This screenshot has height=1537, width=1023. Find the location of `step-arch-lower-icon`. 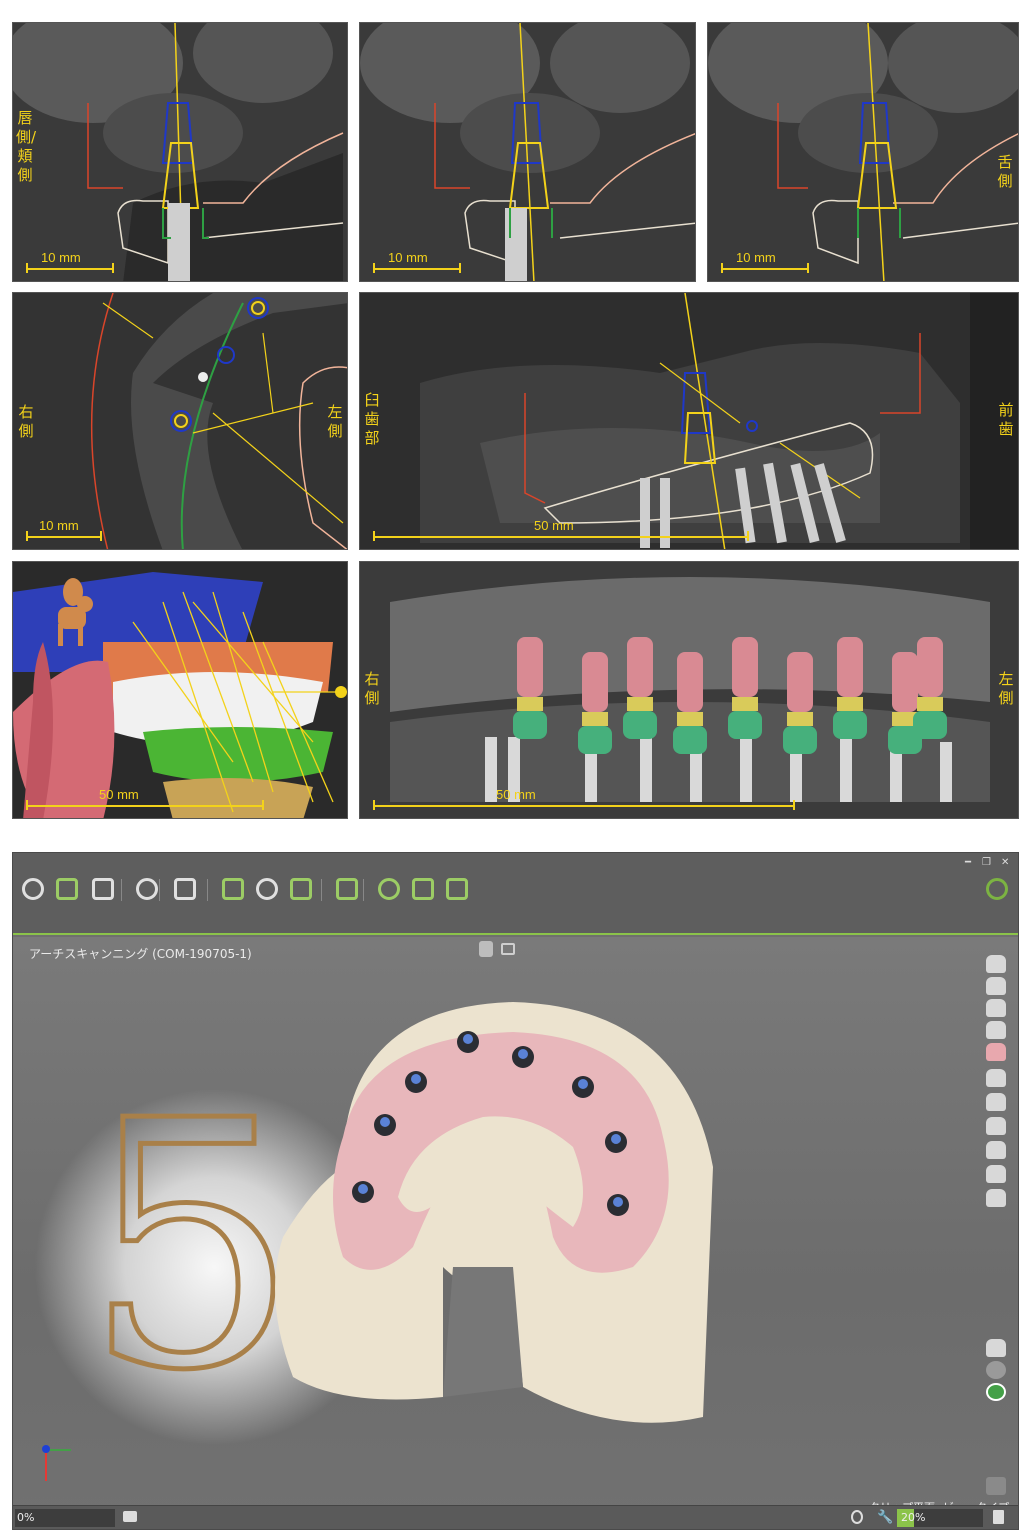

step-arch-lower-icon is located at coordinates (996, 1198).